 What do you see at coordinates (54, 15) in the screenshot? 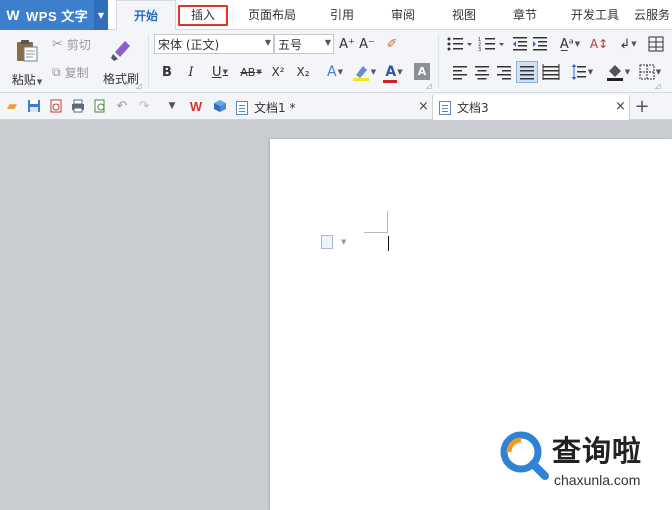
I see `app-menu-button: W WPS 文字 ▼` at bounding box center [54, 15].